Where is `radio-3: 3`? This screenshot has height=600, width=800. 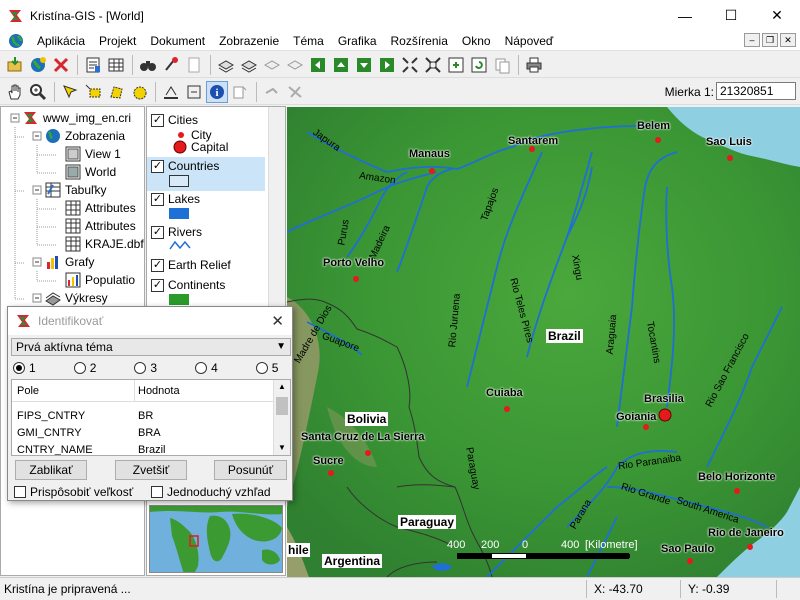
radio-3: 3 is located at coordinates (145, 368).